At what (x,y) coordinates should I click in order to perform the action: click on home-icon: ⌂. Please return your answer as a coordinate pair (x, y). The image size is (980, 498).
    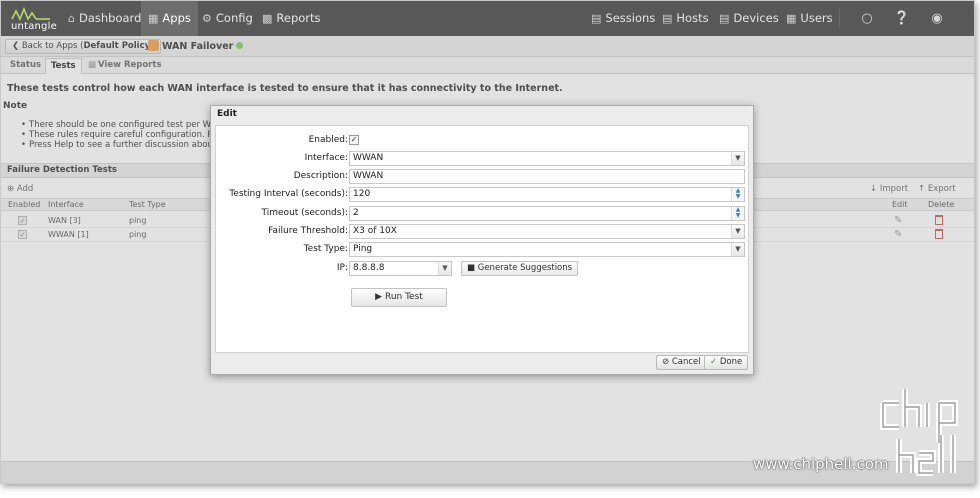
    Looking at the image, I should click on (71, 18).